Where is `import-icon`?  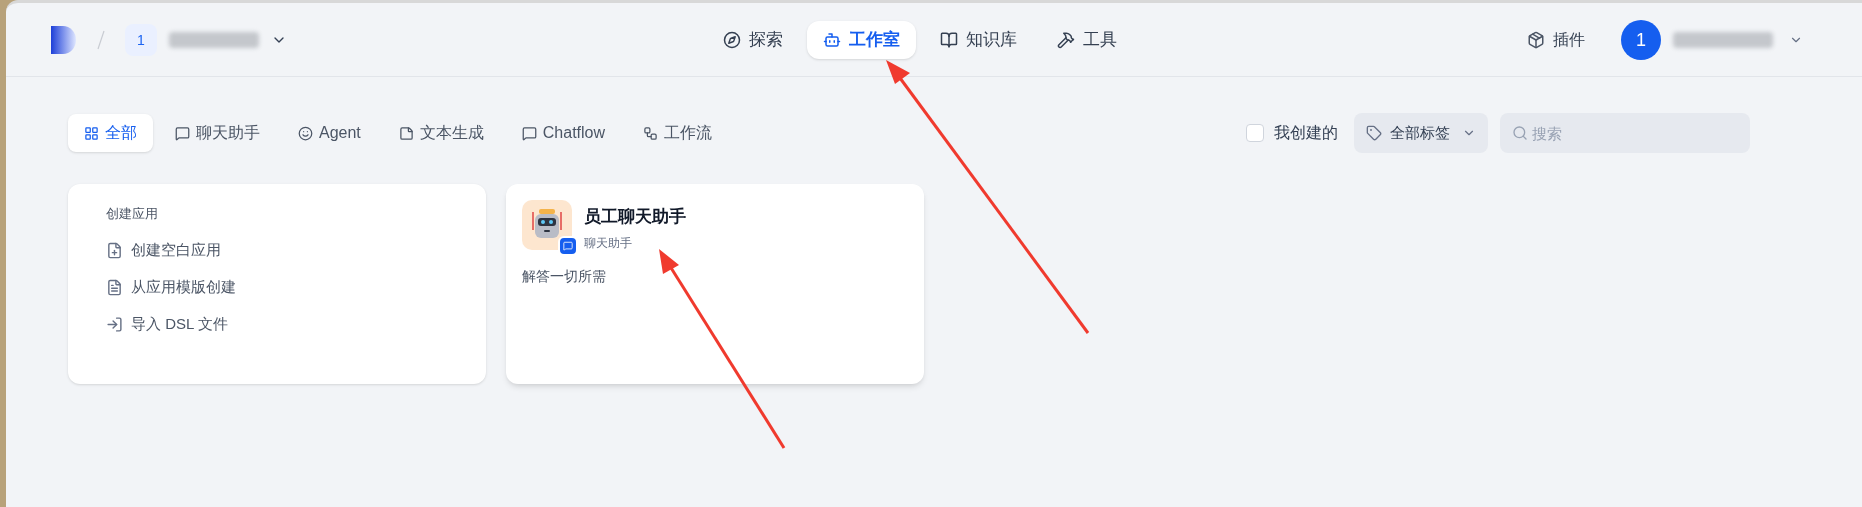
import-icon is located at coordinates (114, 324).